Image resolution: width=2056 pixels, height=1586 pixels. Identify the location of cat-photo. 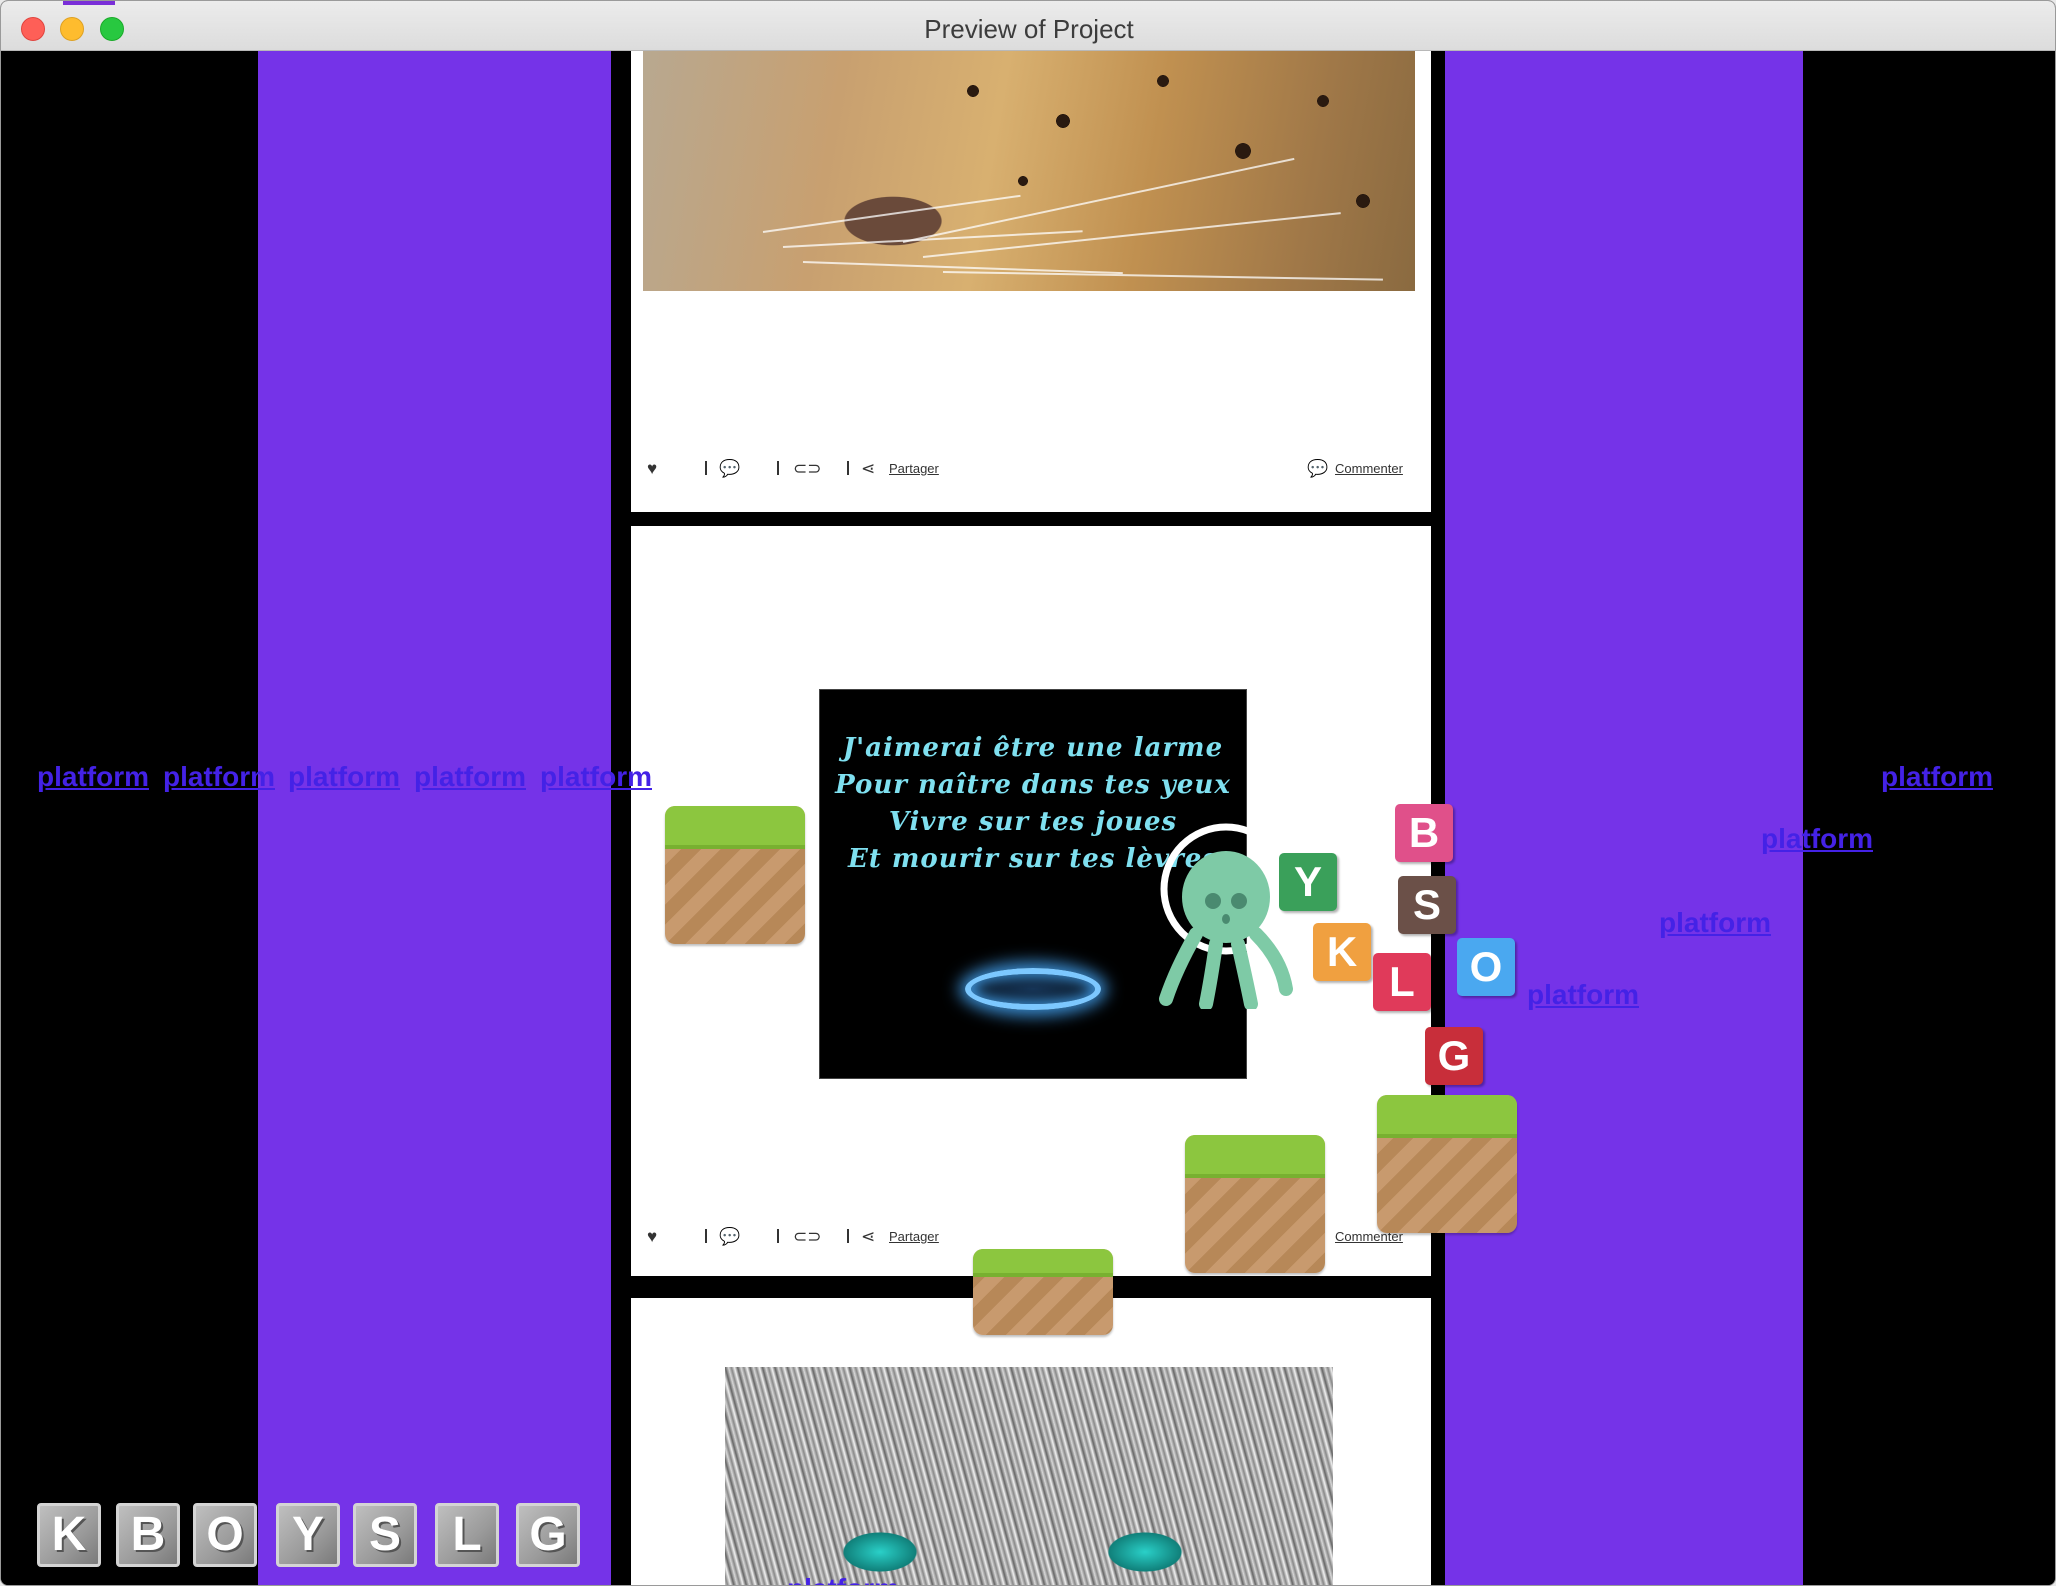
(1029, 1476).